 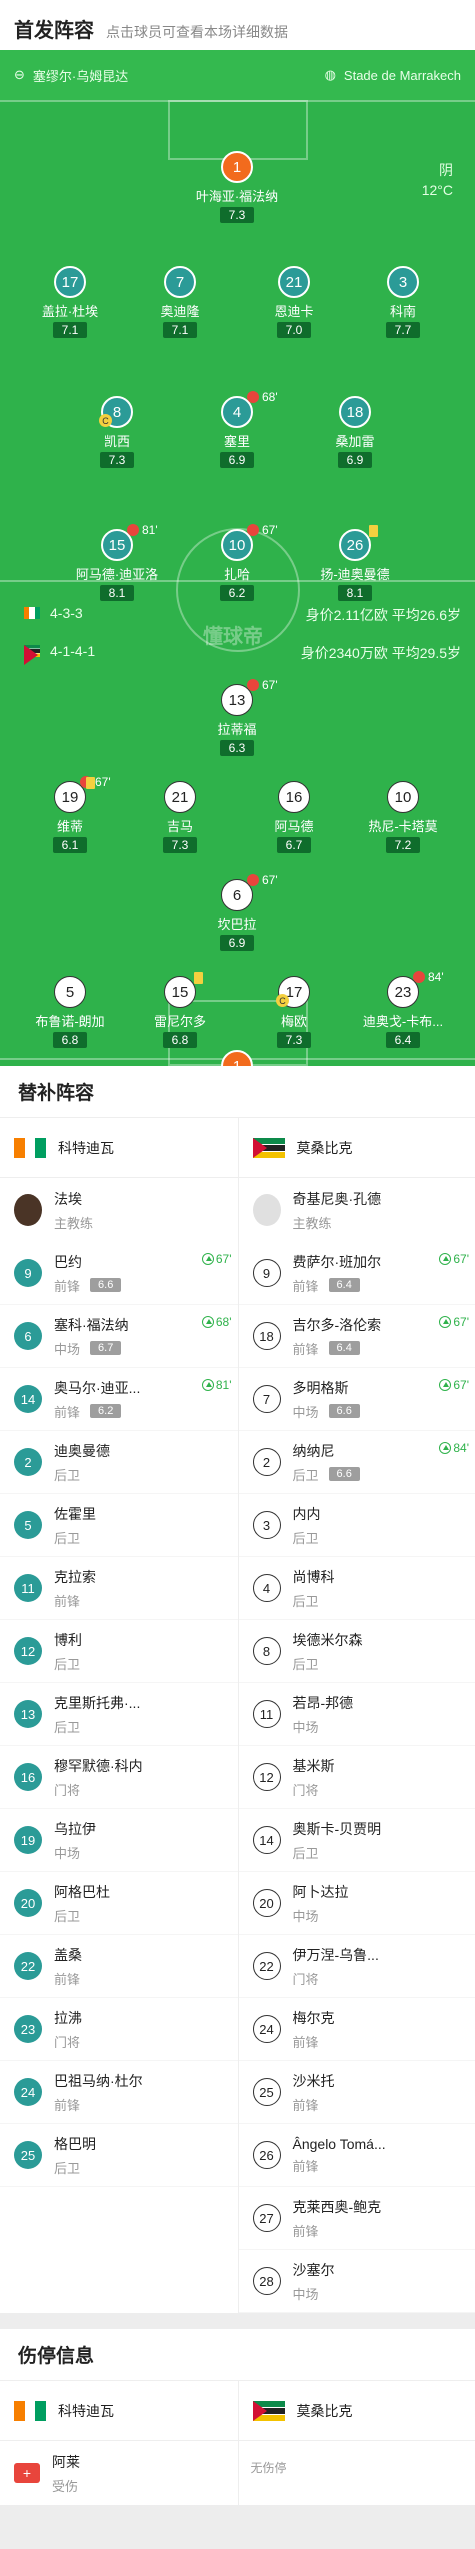 What do you see at coordinates (237, 187) in the screenshot?
I see `player-1-gk: 1 叶海亚·福法纳 7.3` at bounding box center [237, 187].